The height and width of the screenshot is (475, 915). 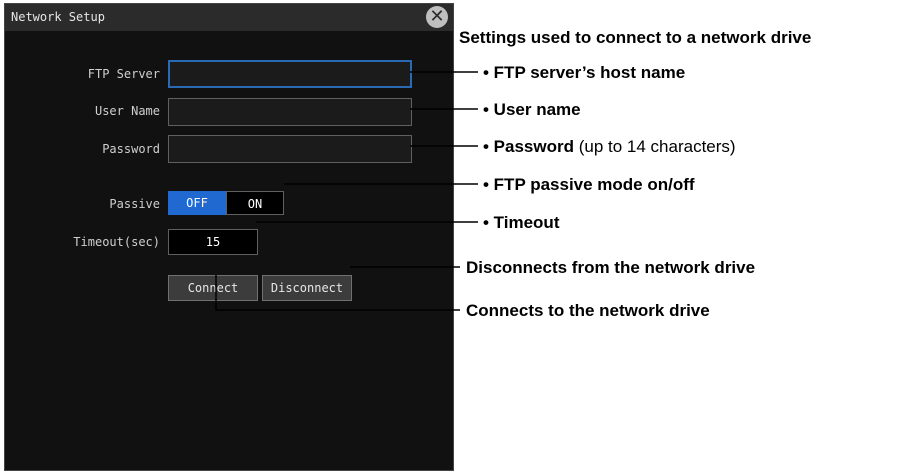 I want to click on annotation-password-rest: (up to 14 characters), so click(x=655, y=146).